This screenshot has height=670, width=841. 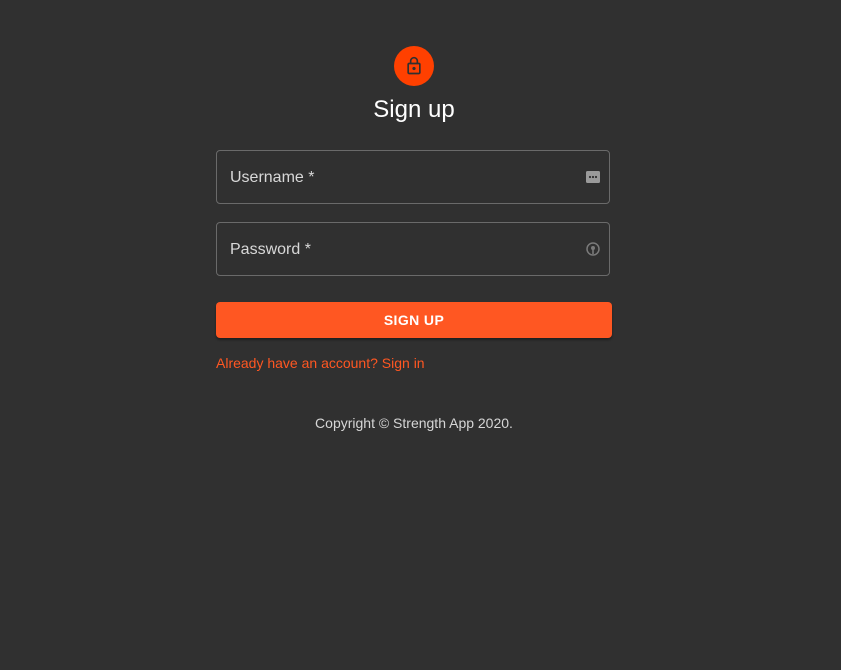 I want to click on username-input, so click(x=413, y=177).